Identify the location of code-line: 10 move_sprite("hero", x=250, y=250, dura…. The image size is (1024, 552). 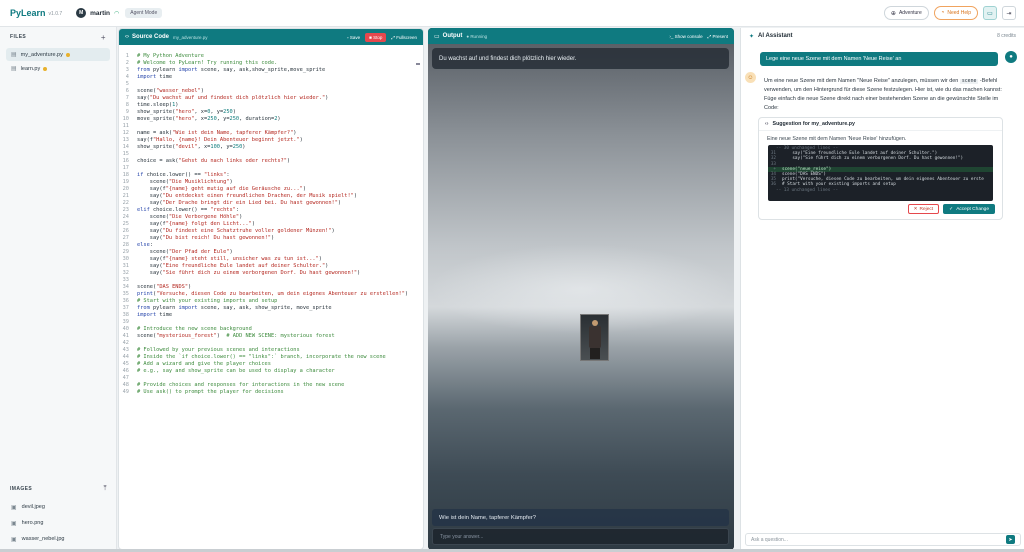
(271, 119).